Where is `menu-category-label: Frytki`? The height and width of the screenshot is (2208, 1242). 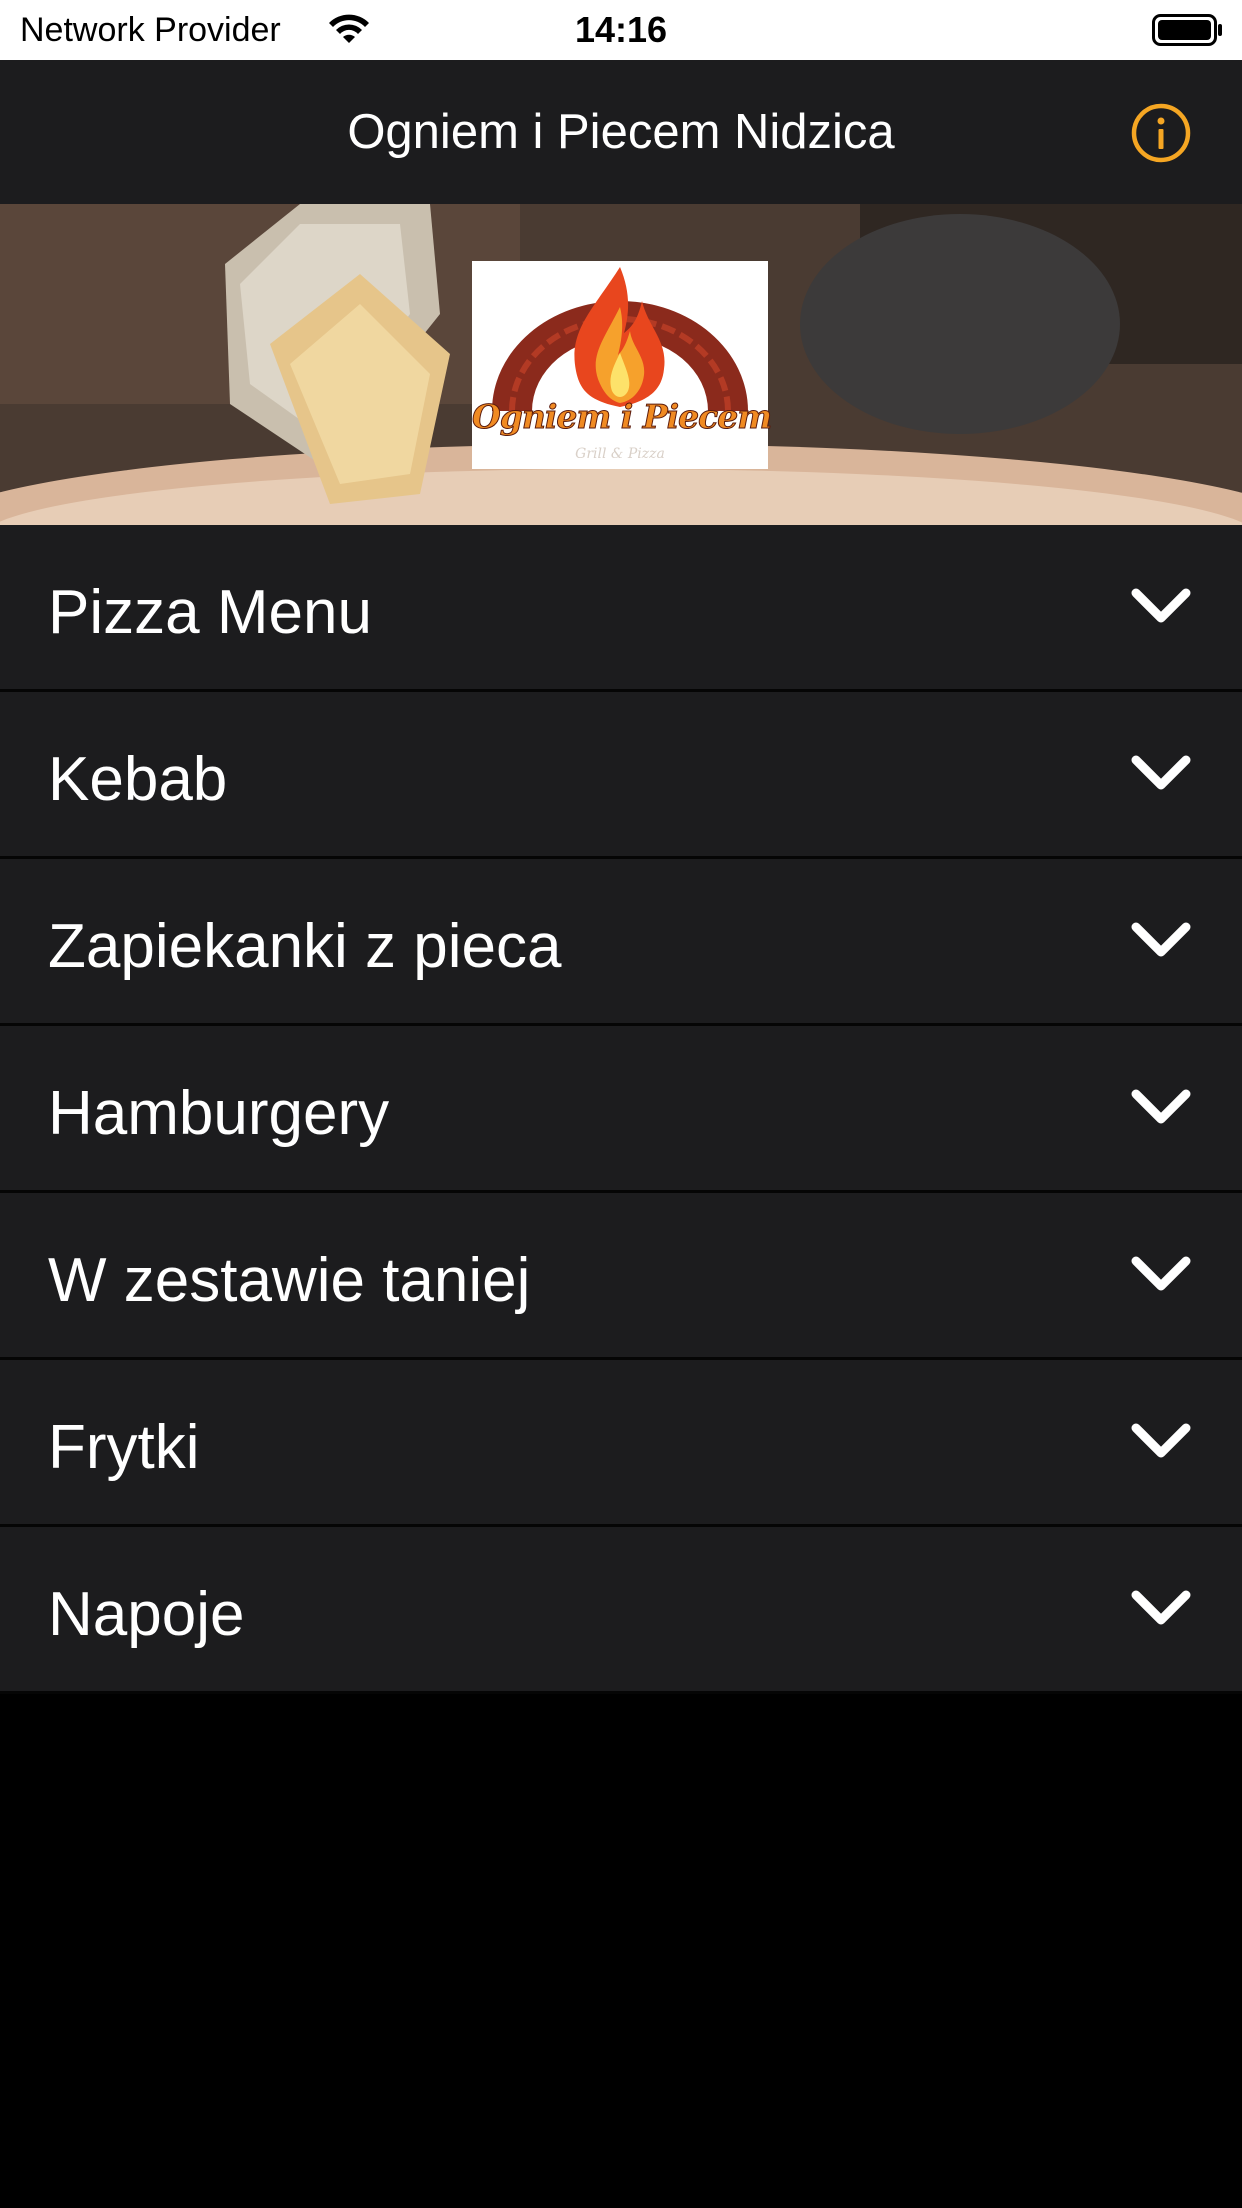
menu-category-label: Frytki is located at coordinates (124, 1447).